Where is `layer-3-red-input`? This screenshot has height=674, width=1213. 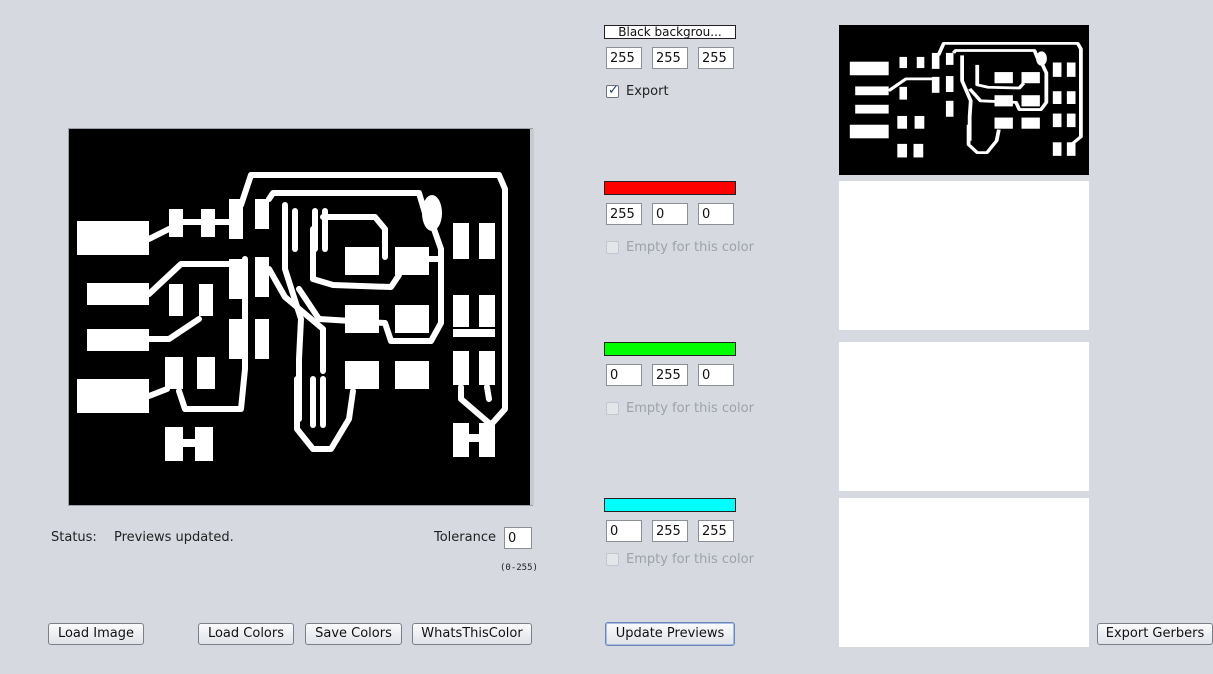 layer-3-red-input is located at coordinates (624, 375).